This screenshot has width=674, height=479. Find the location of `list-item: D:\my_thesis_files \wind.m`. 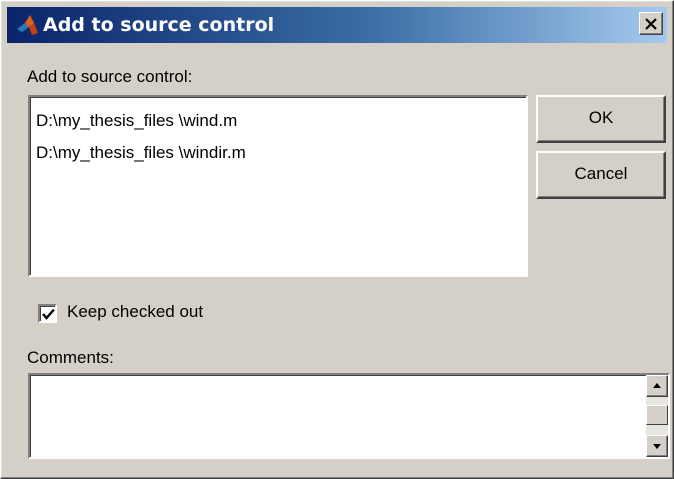

list-item: D:\my_thesis_files \wind.m is located at coordinates (281, 121).